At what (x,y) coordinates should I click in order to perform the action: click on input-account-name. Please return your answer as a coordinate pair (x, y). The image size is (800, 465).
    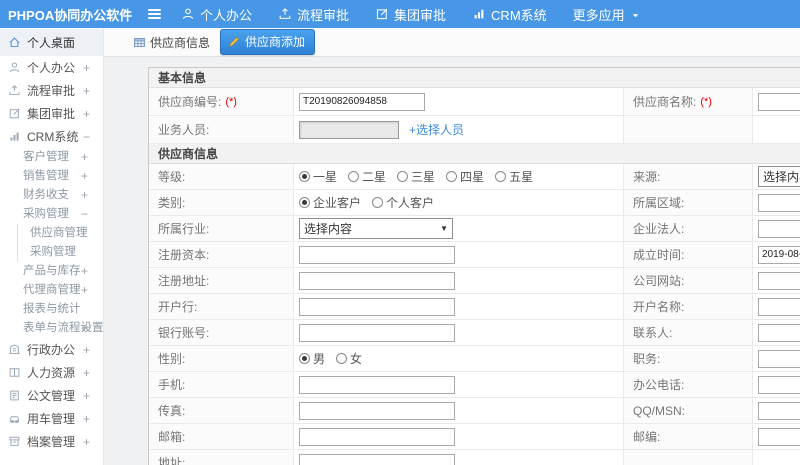
    Looking at the image, I should click on (779, 306).